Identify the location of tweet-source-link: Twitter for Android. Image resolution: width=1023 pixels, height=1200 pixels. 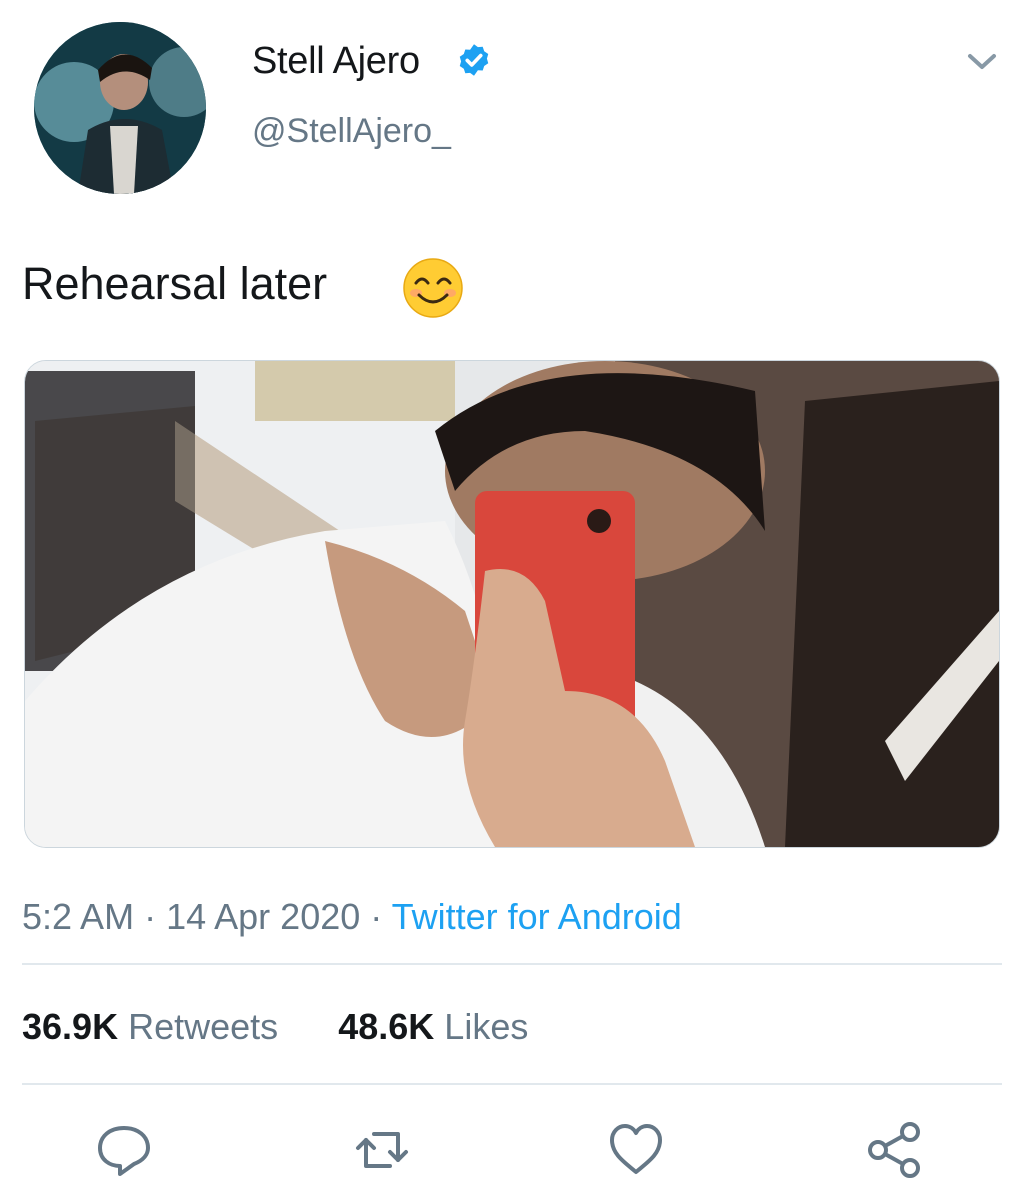
(537, 916).